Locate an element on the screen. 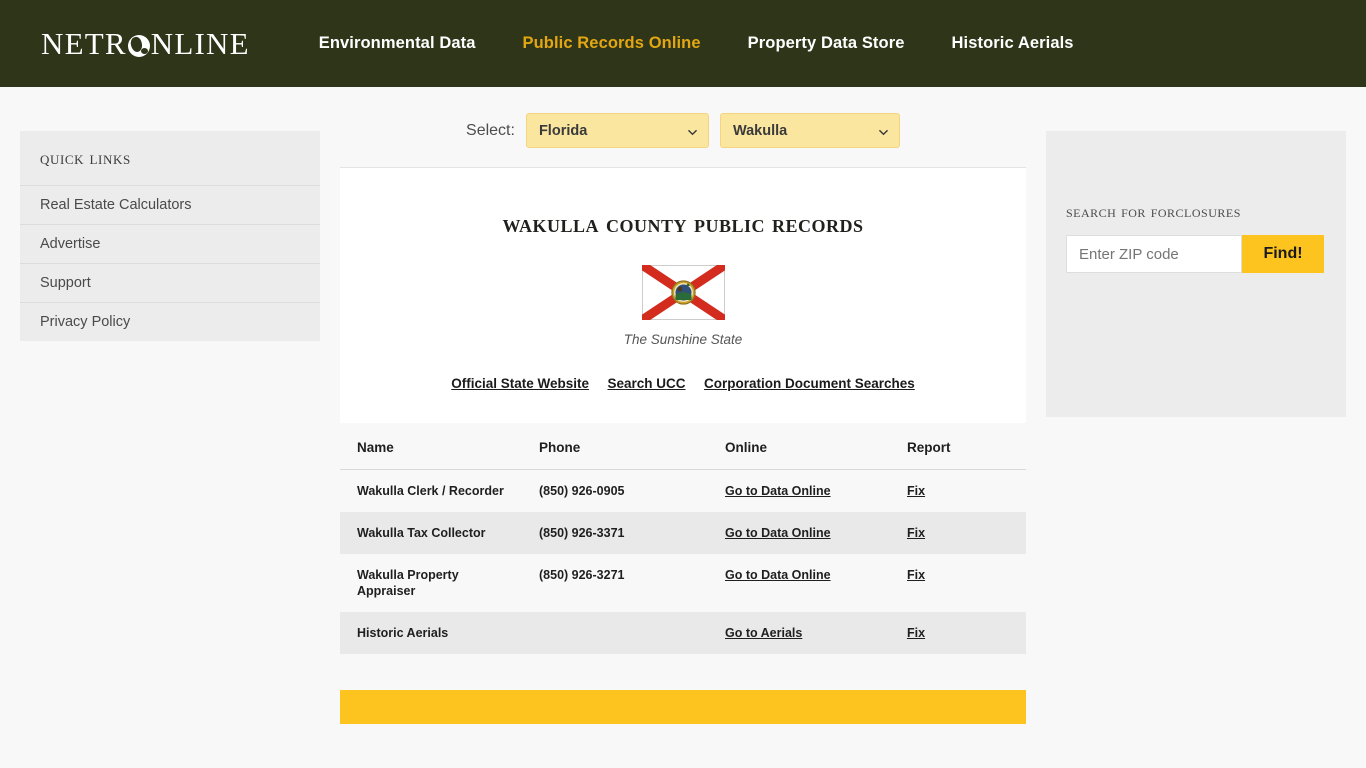  globe-icon is located at coordinates (138, 45).